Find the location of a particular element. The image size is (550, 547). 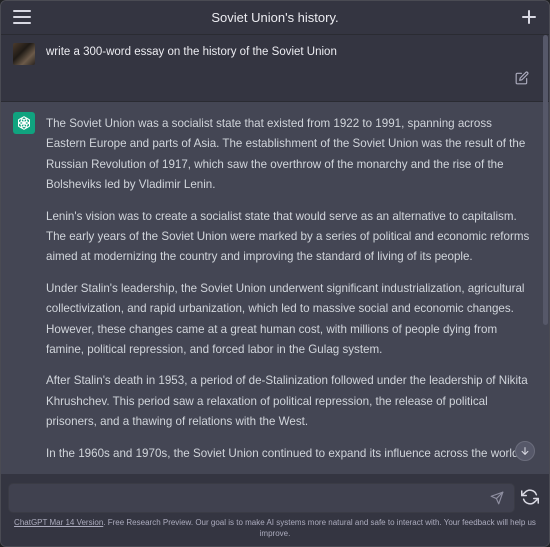

send-icon is located at coordinates (497, 498).